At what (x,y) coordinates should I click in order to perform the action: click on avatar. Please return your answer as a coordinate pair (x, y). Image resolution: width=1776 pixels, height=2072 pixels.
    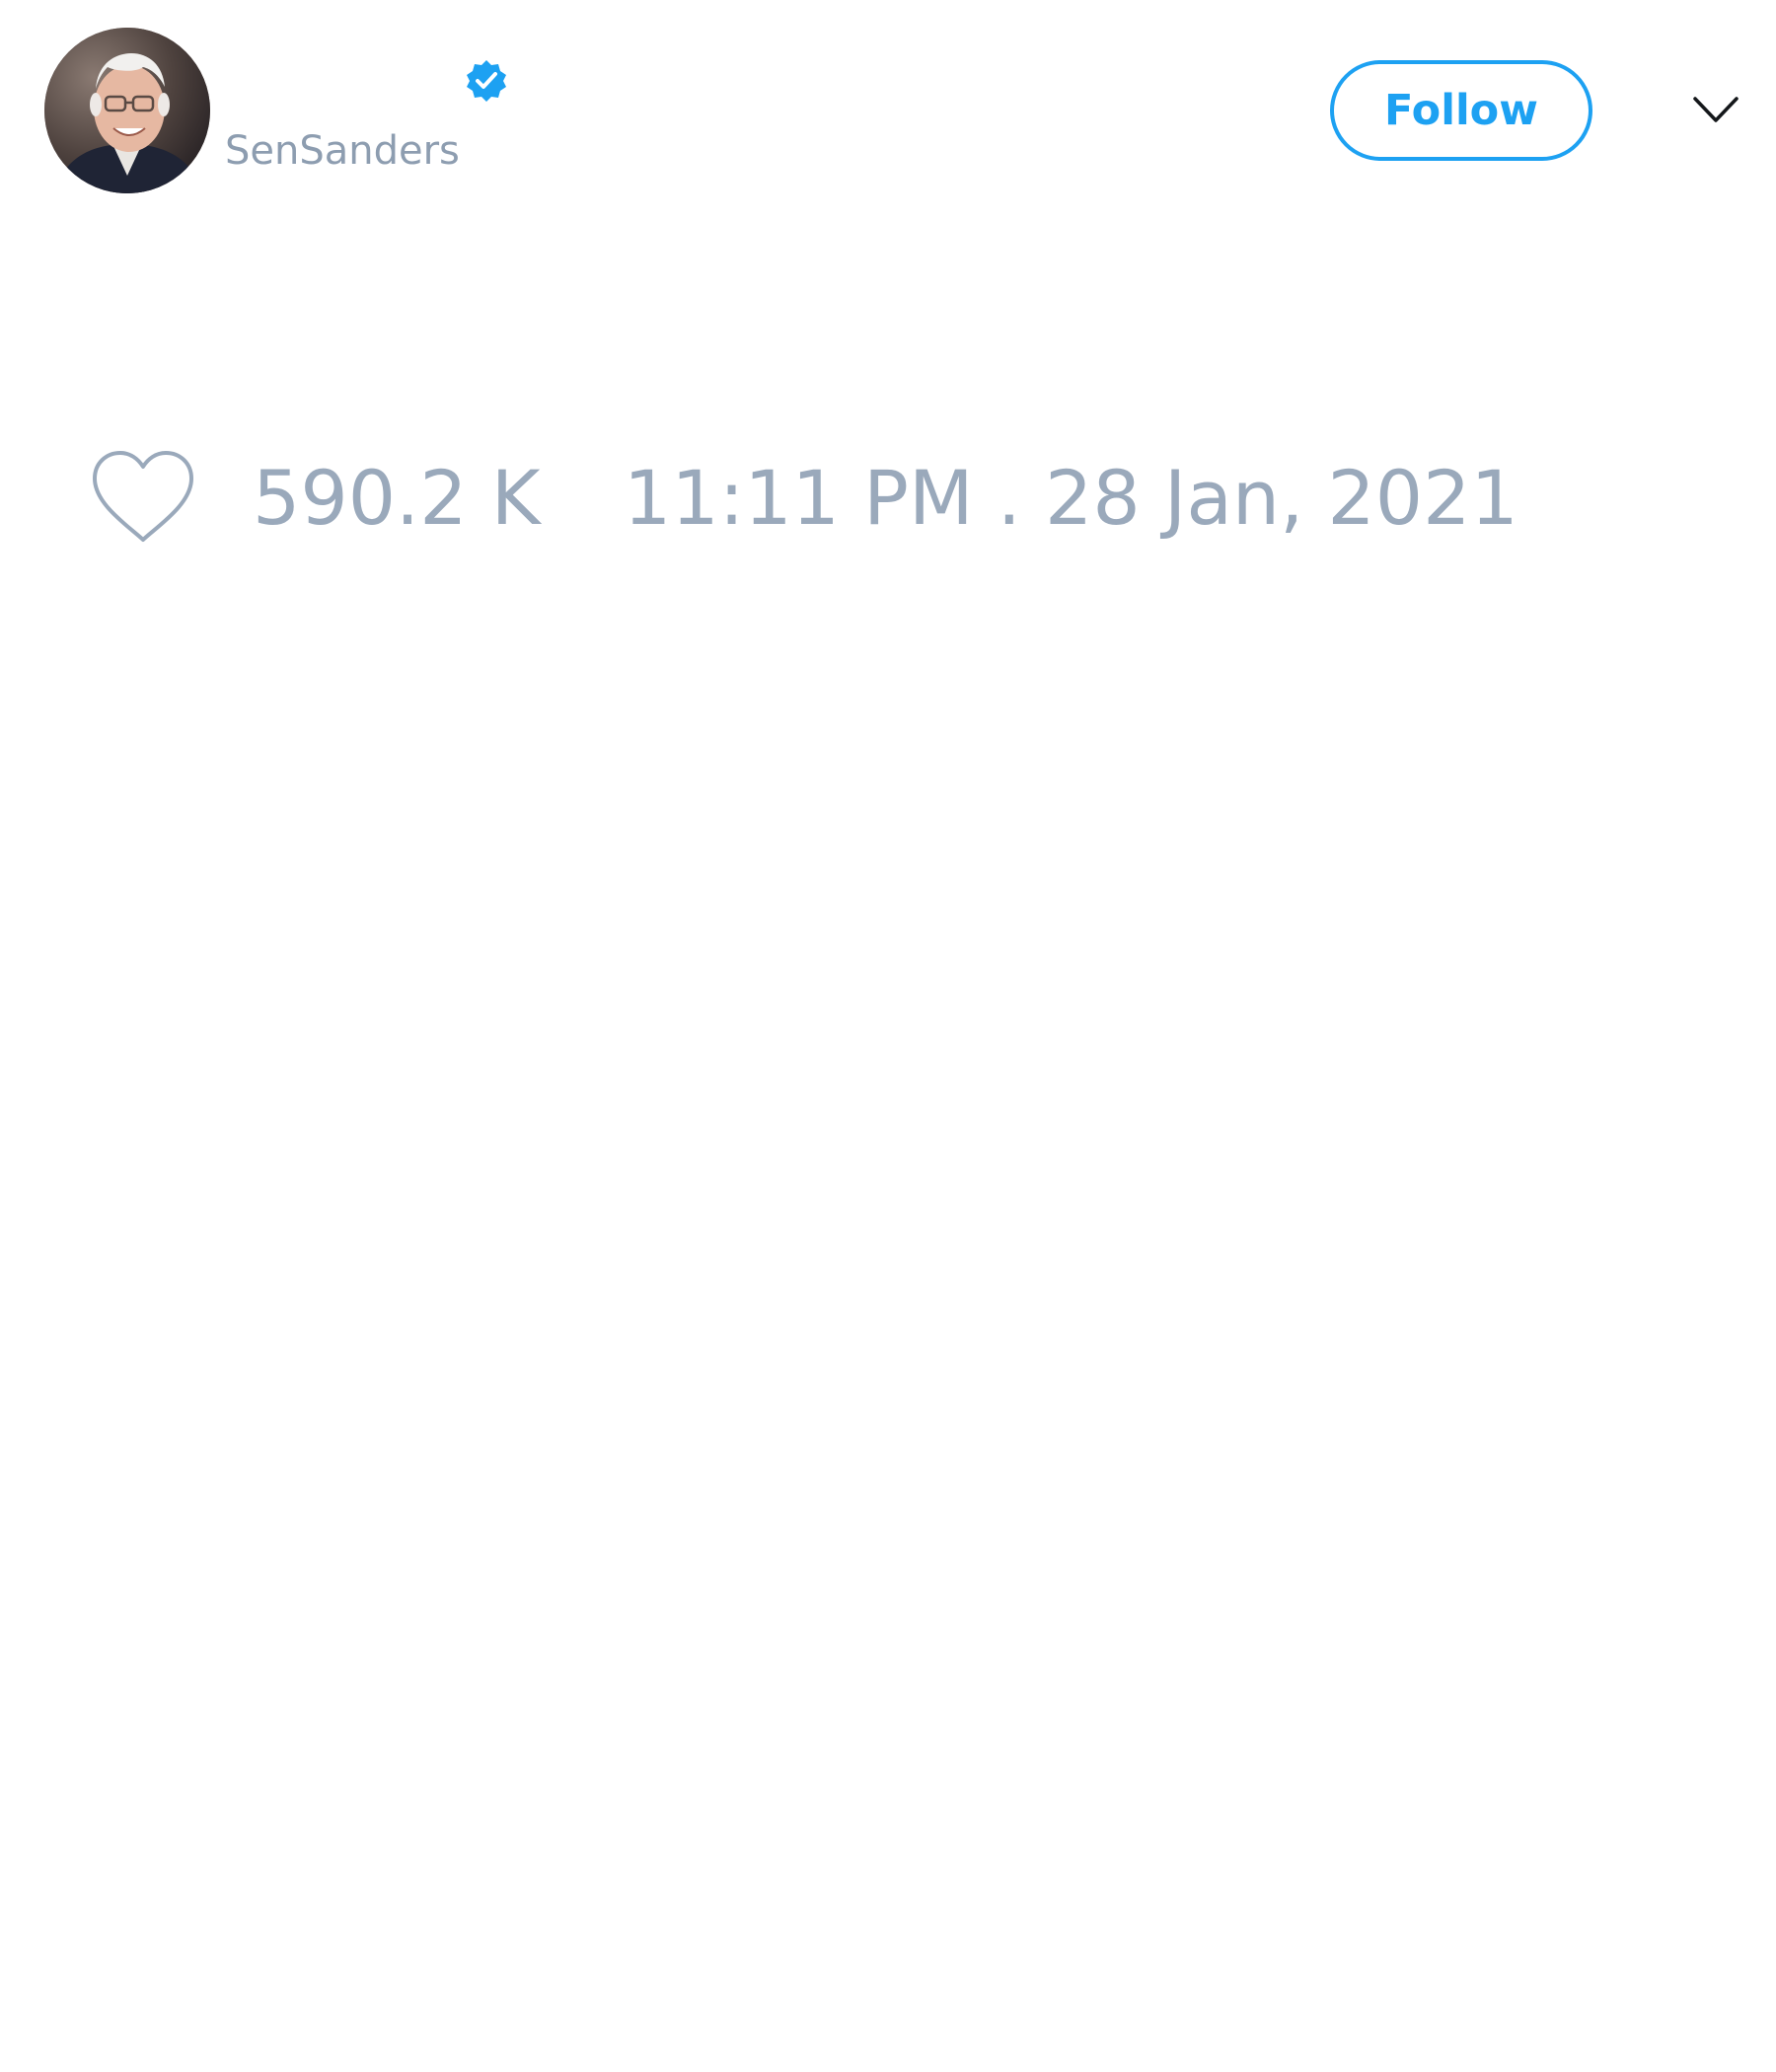
    Looking at the image, I should click on (127, 111).